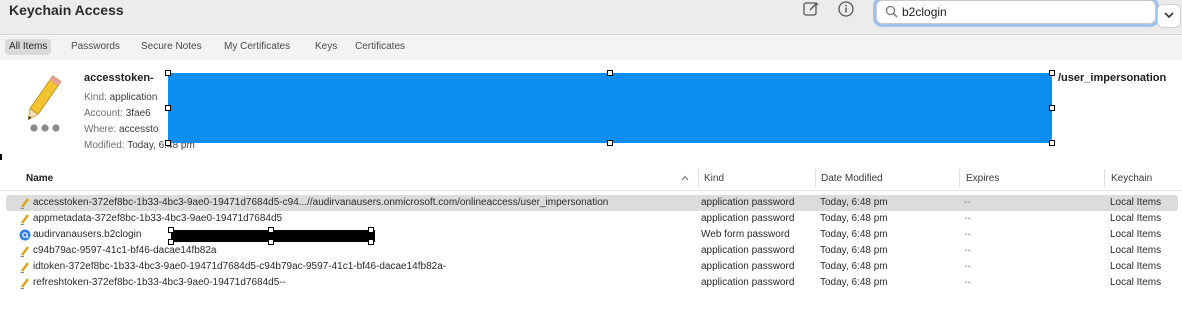 This screenshot has height=311, width=1182. What do you see at coordinates (891, 11) in the screenshot?
I see `search-icon` at bounding box center [891, 11].